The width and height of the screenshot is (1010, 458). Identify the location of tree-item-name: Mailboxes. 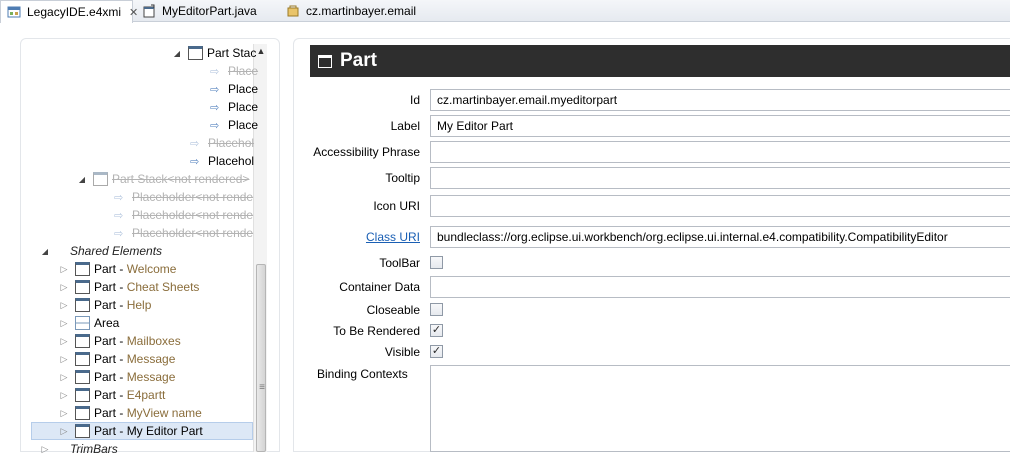
(153, 341).